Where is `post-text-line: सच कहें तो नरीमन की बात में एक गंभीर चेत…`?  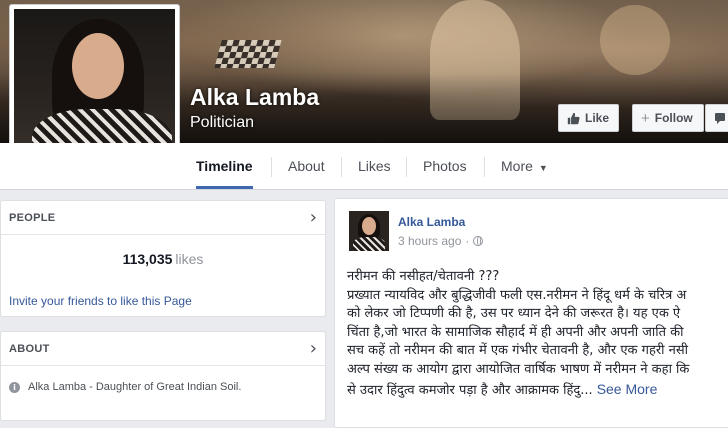 post-text-line: सच कहें तो नरीमन की बात में एक गंभीर चेत… is located at coordinates (518, 351).